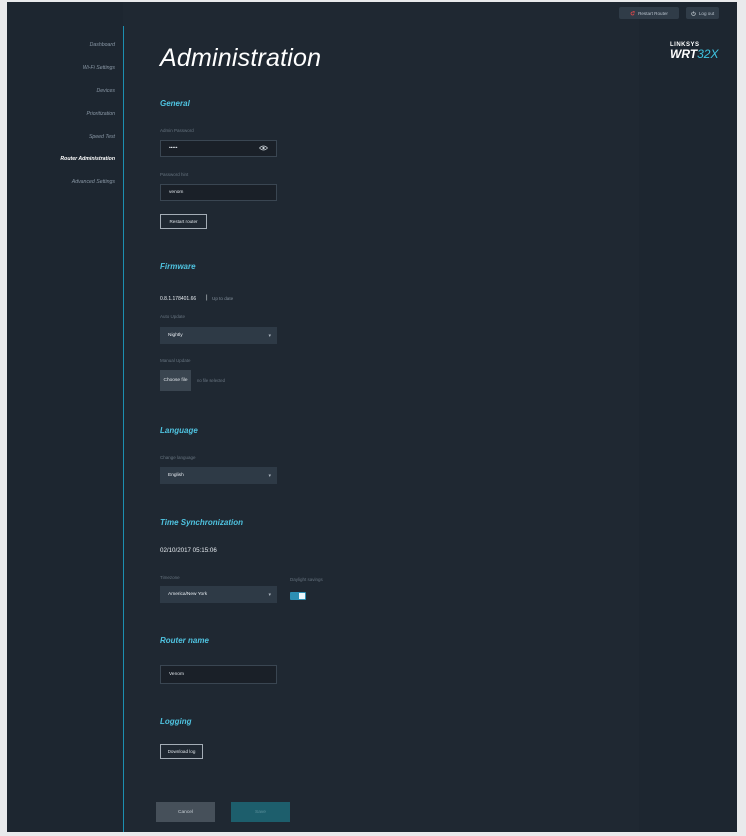  Describe the element at coordinates (175, 380) in the screenshot. I see `choose-file-button: Choose file` at that location.